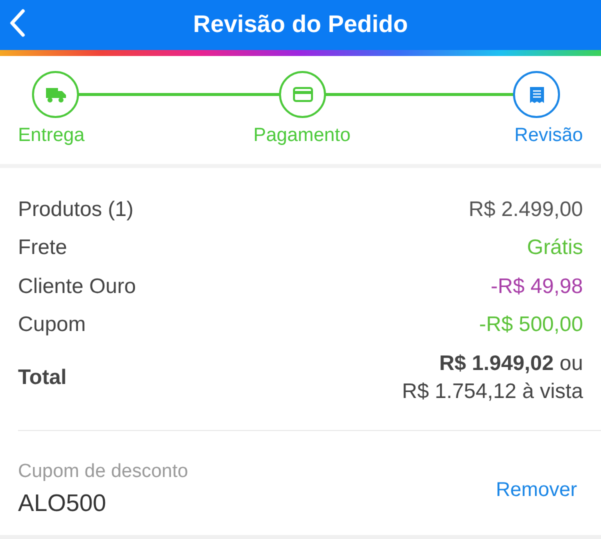  Describe the element at coordinates (302, 136) in the screenshot. I see `step-label: Pagamento` at that location.